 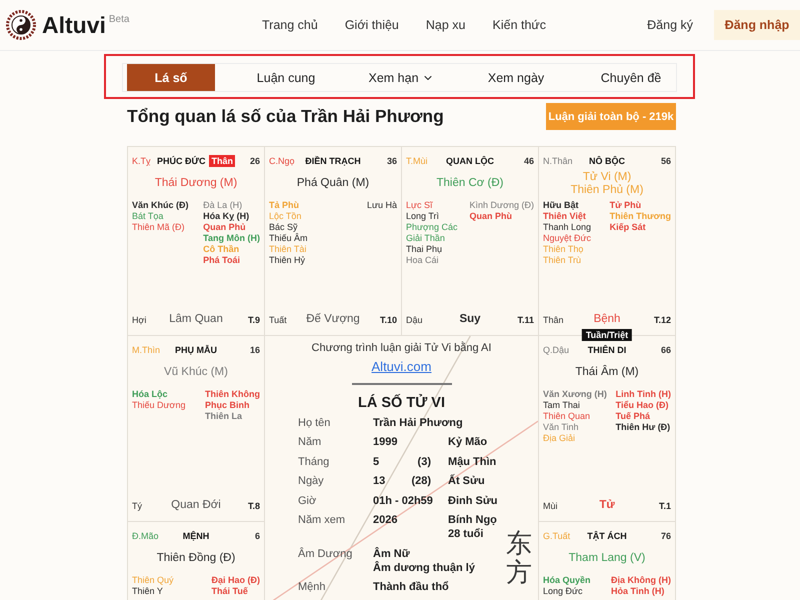 I want to click on main-star-name: Thiên Cơ (Đ), so click(x=470, y=183).